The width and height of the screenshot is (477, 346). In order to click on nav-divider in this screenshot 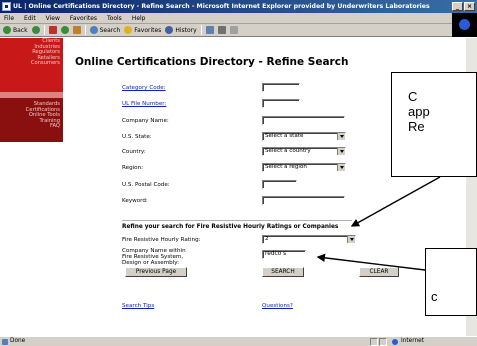, I will do `click(31, 95)`.